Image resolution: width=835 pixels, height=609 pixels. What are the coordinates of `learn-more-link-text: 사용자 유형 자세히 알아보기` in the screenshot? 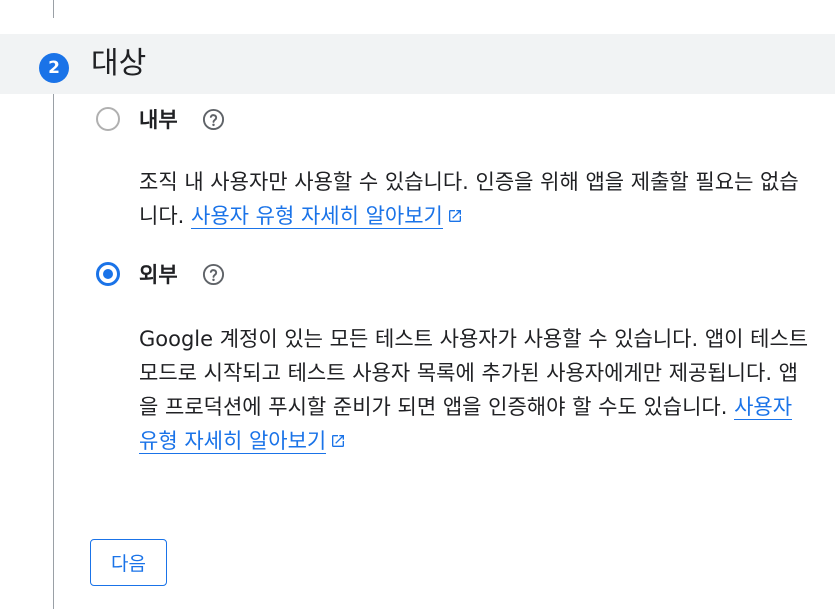 It's located at (317, 216).